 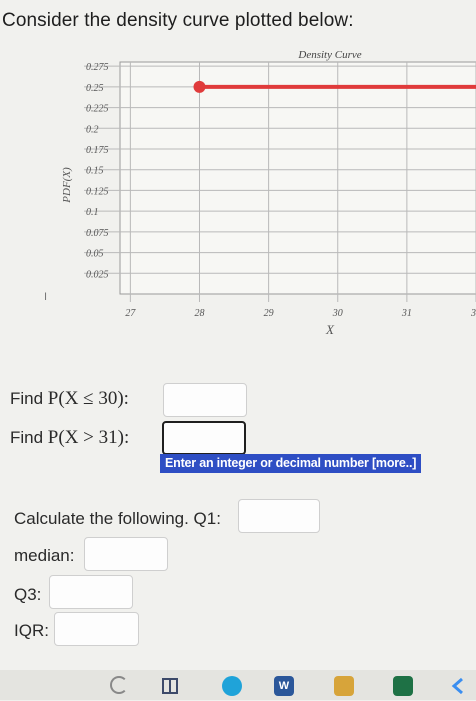 What do you see at coordinates (329, 55) in the screenshot?
I see `chart-title: Density Curve` at bounding box center [329, 55].